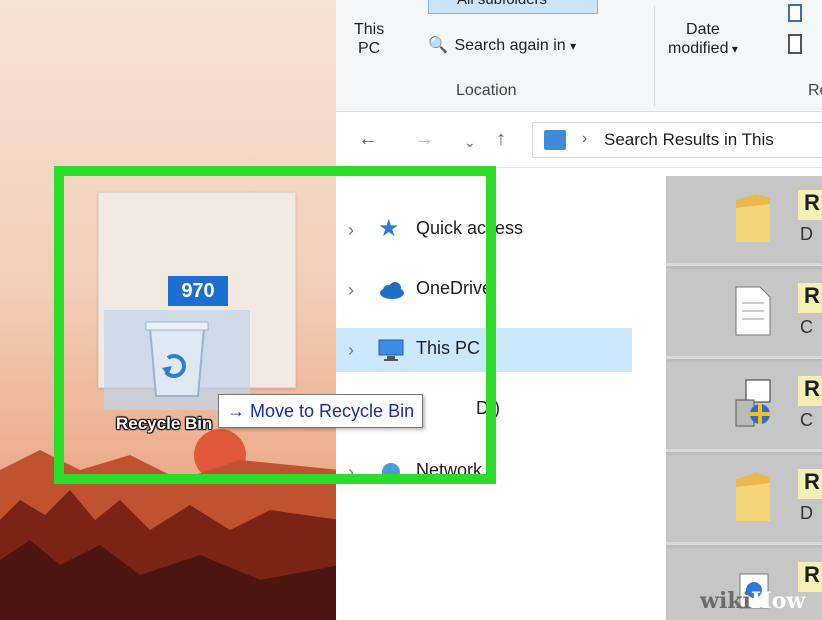  What do you see at coordinates (502, 46) in the screenshot?
I see `search-again-in-button: 🔍 Search again in ▾` at bounding box center [502, 46].